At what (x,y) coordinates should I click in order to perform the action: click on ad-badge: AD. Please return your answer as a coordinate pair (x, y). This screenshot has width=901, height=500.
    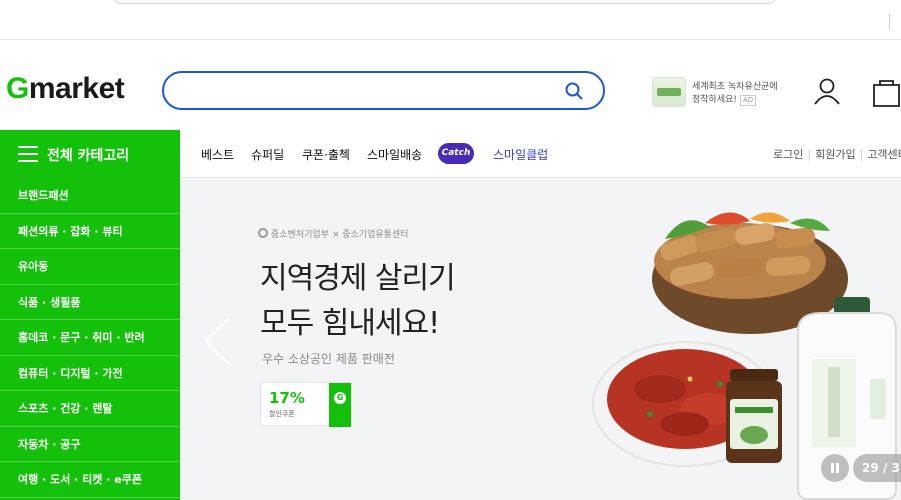
    Looking at the image, I should click on (748, 100).